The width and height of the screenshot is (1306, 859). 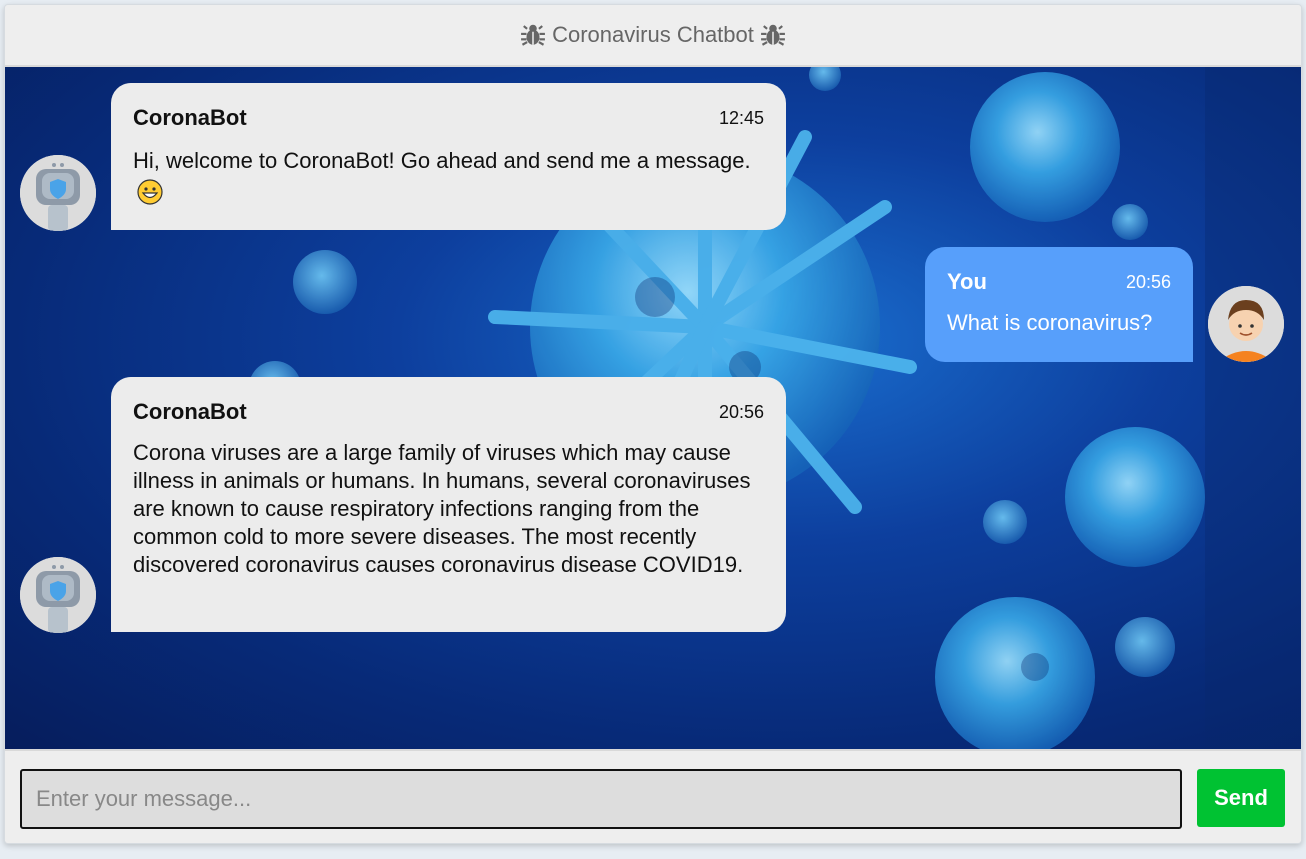 I want to click on user-icon, so click(x=1246, y=324).